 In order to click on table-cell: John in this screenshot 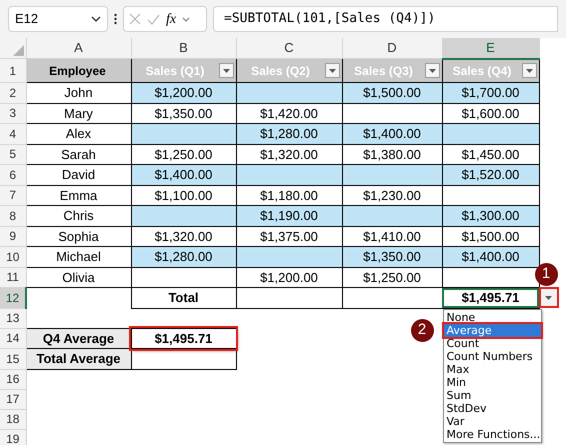, I will do `click(78, 92)`.